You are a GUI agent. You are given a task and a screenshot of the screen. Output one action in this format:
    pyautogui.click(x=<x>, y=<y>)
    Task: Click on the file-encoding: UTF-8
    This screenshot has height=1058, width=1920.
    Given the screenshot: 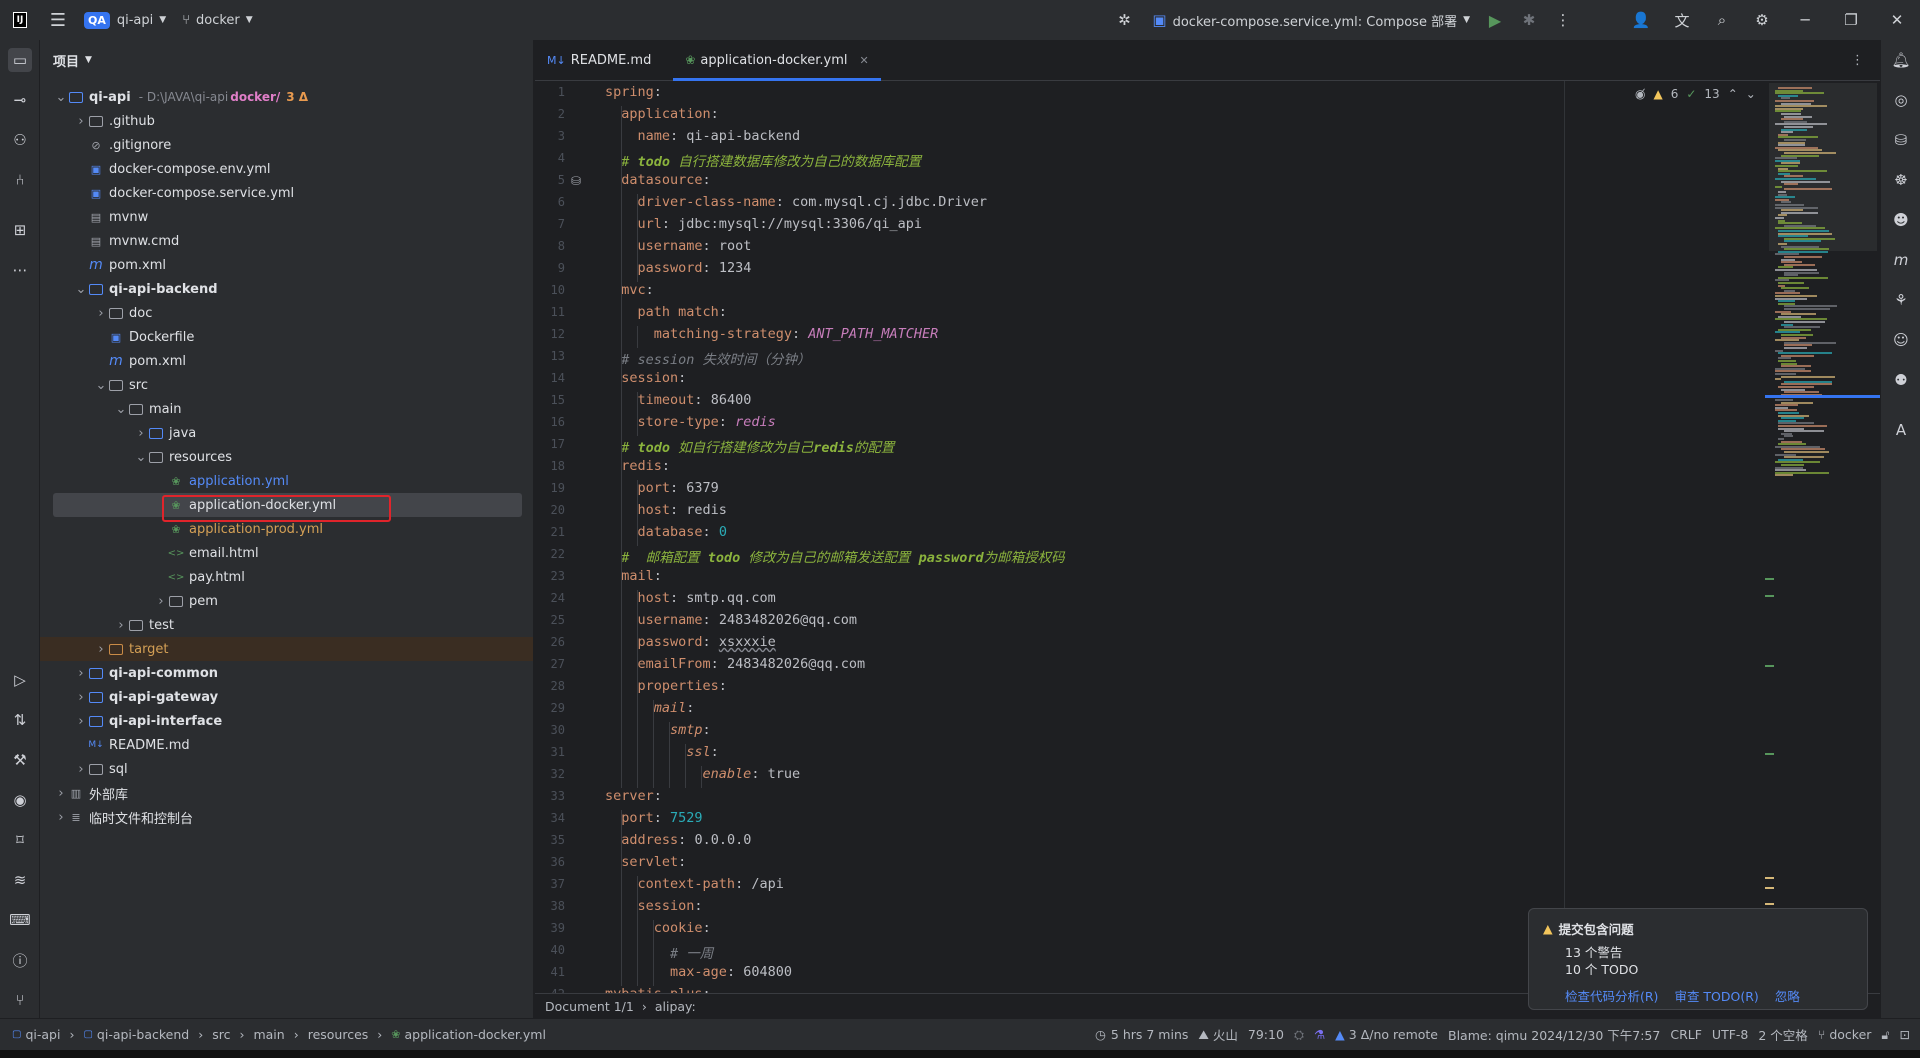 What is the action you would take?
    pyautogui.click(x=1730, y=1034)
    